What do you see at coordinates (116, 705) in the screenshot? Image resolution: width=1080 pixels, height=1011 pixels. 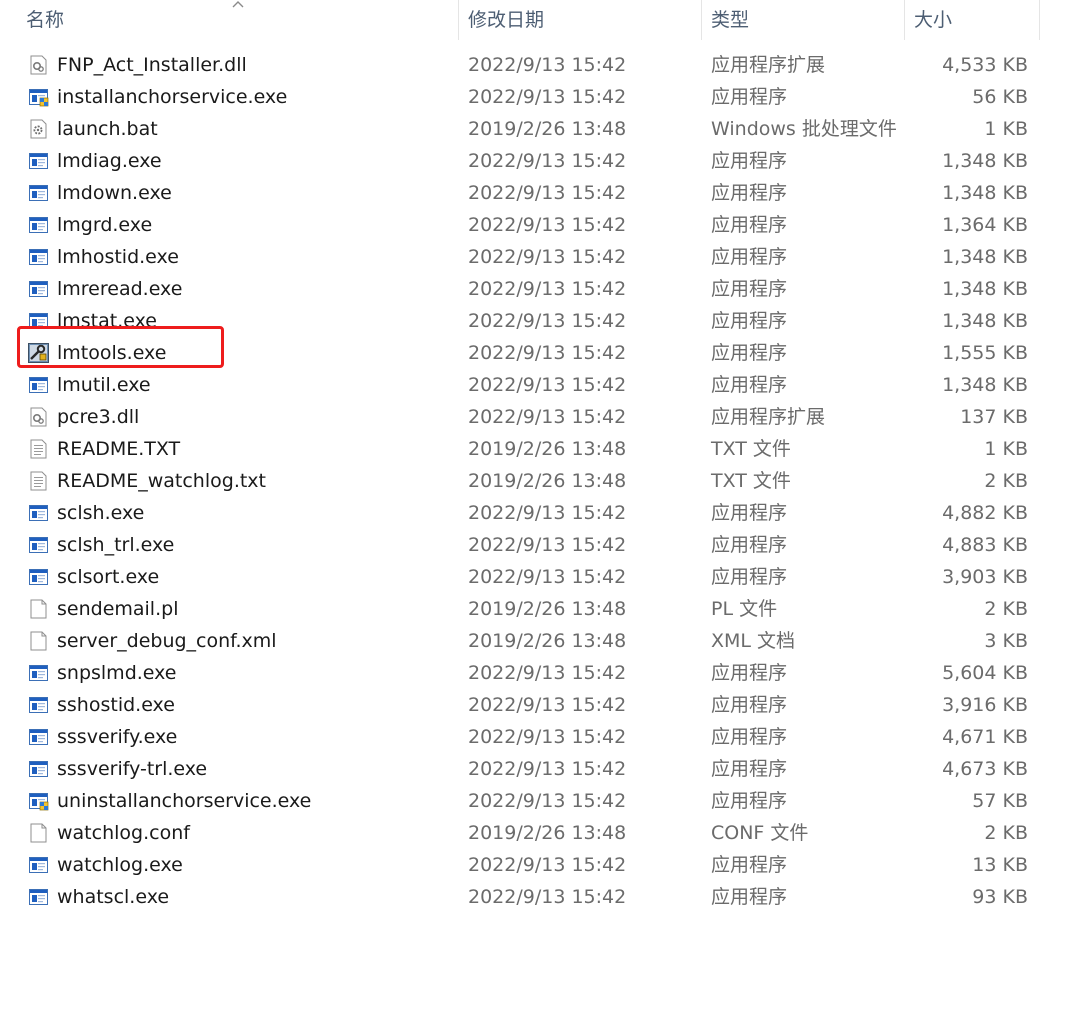 I see `file-name: sshostid.exe` at bounding box center [116, 705].